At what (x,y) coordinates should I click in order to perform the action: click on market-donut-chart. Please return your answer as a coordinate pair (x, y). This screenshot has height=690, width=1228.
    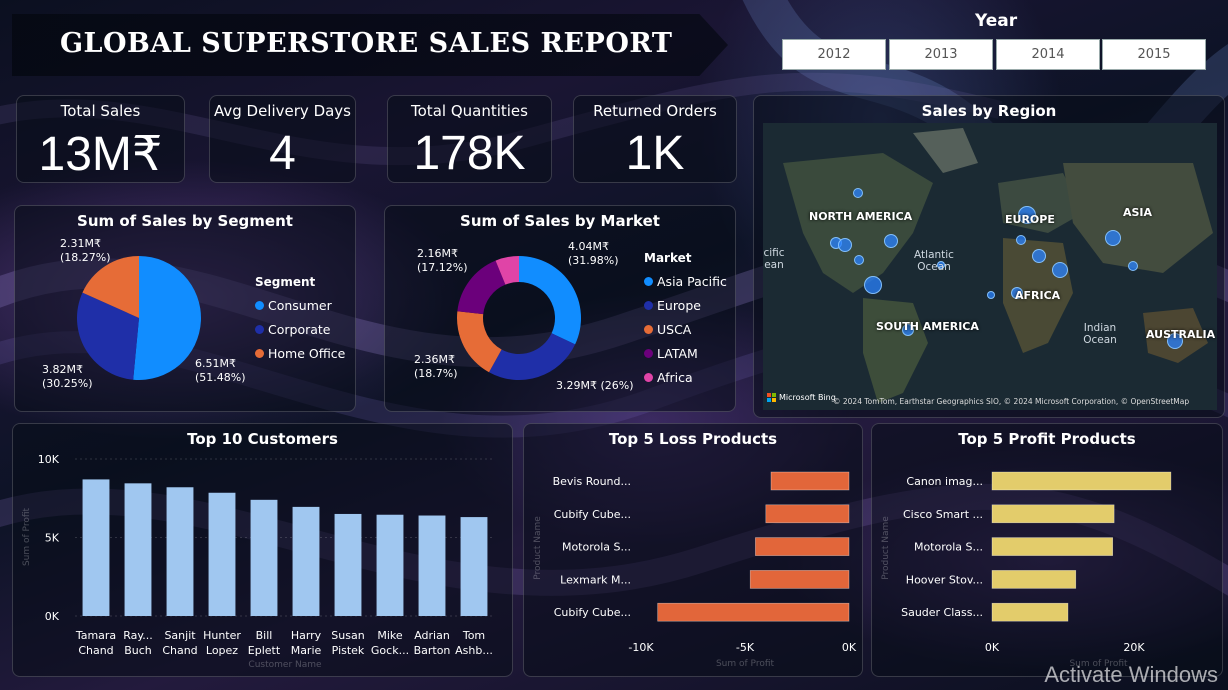
    Looking at the image, I should click on (519, 318).